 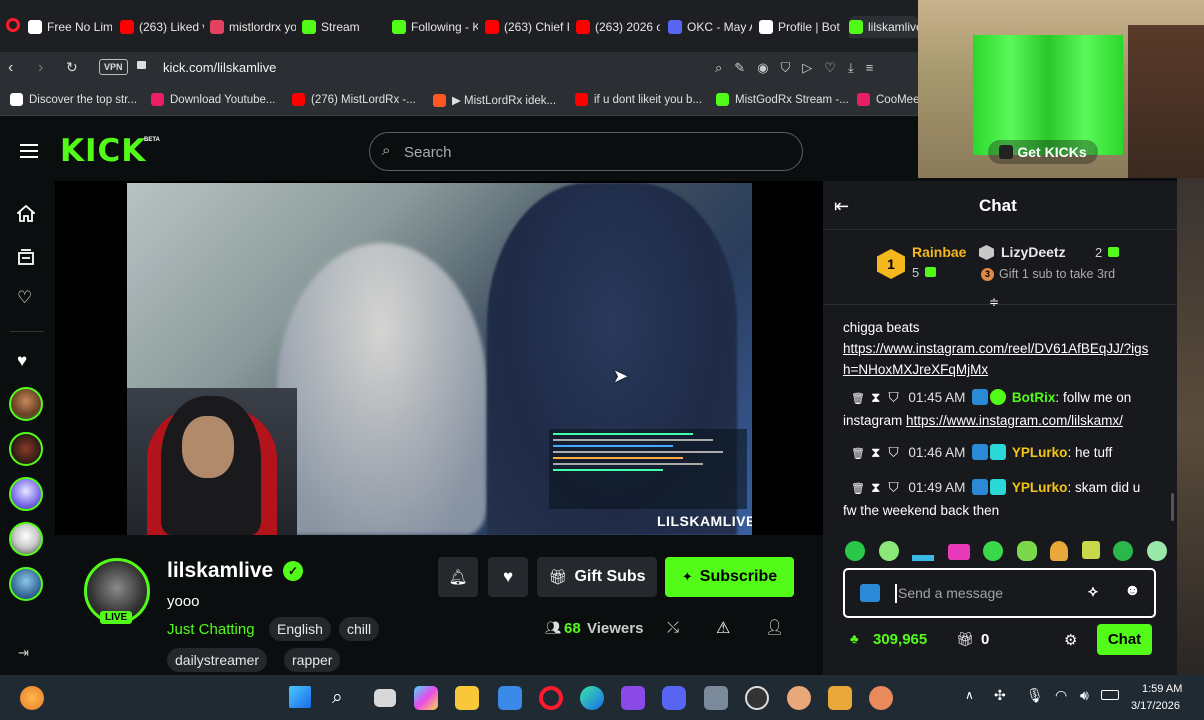 I want to click on category-link: Just Chatting, so click(x=211, y=629).